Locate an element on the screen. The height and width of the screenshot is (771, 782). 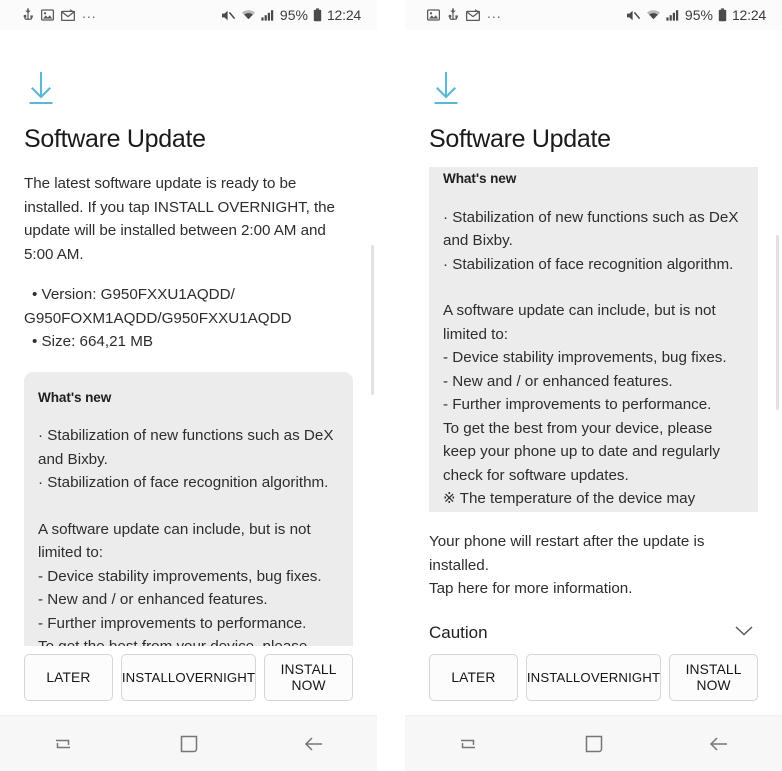
chevron-down-icon is located at coordinates (744, 633).